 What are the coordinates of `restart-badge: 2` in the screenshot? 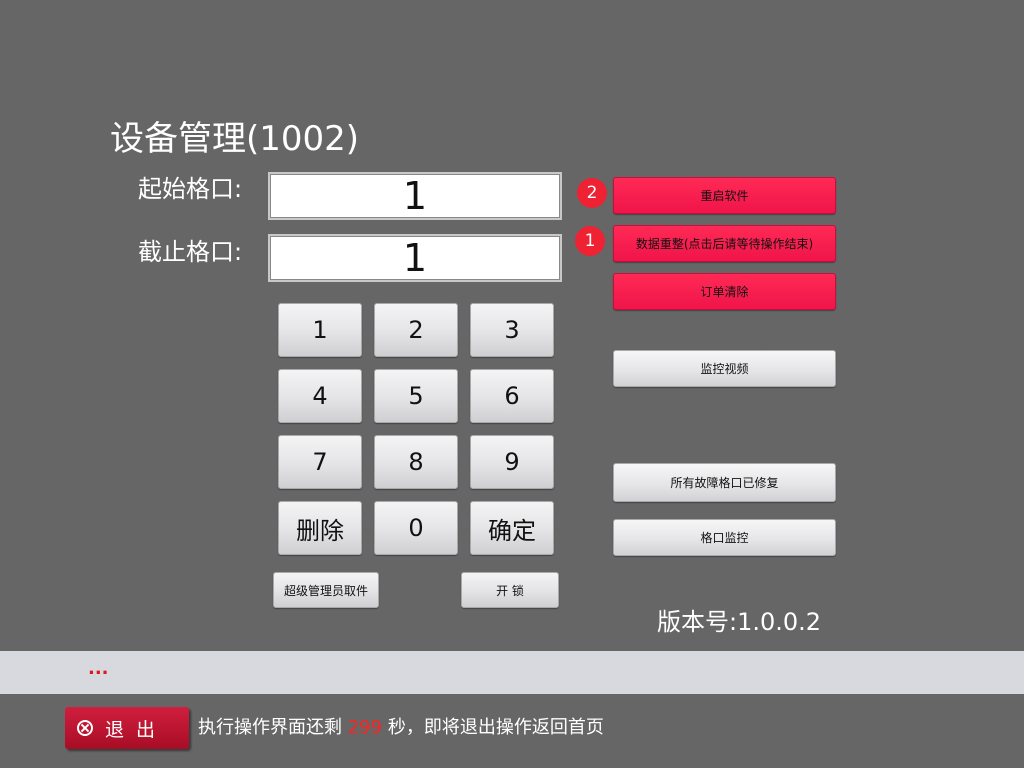 It's located at (592, 193).